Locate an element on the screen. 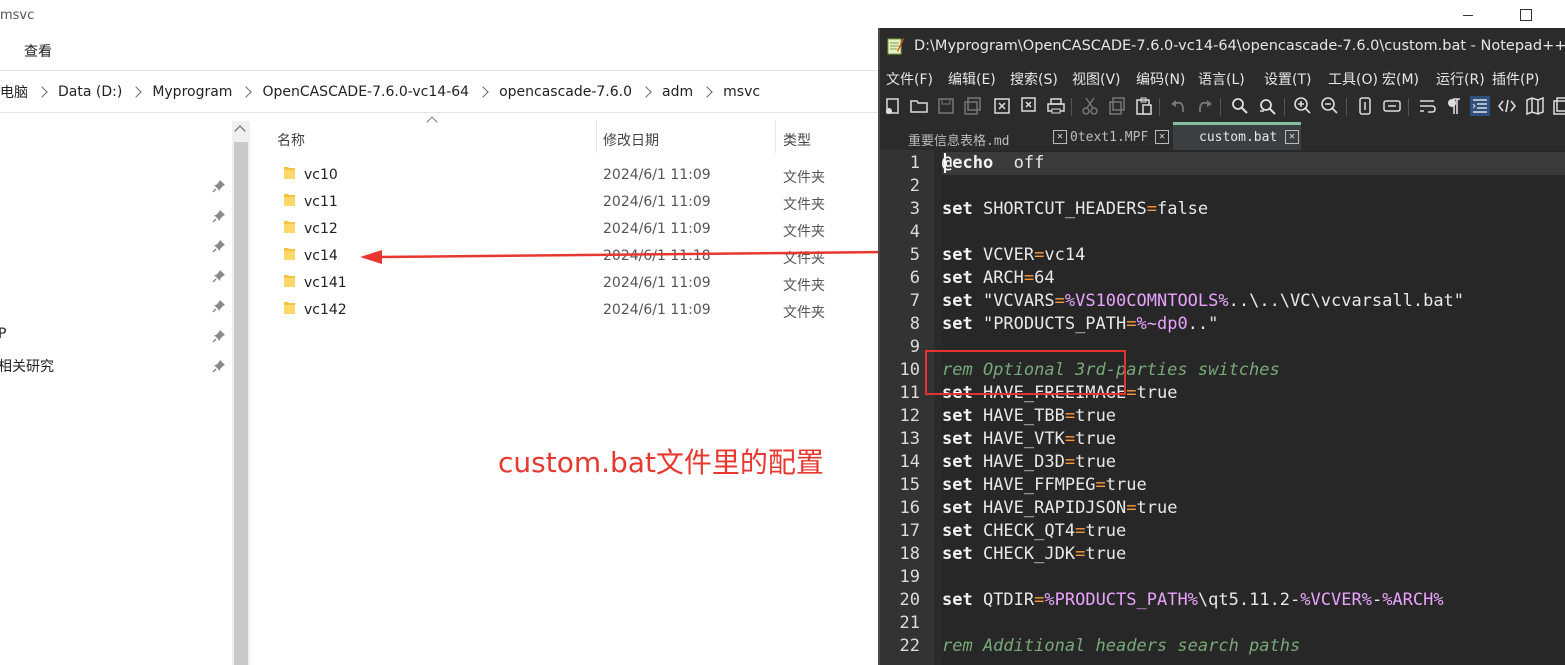 This screenshot has width=1565, height=665. redo-icon is located at coordinates (1205, 106).